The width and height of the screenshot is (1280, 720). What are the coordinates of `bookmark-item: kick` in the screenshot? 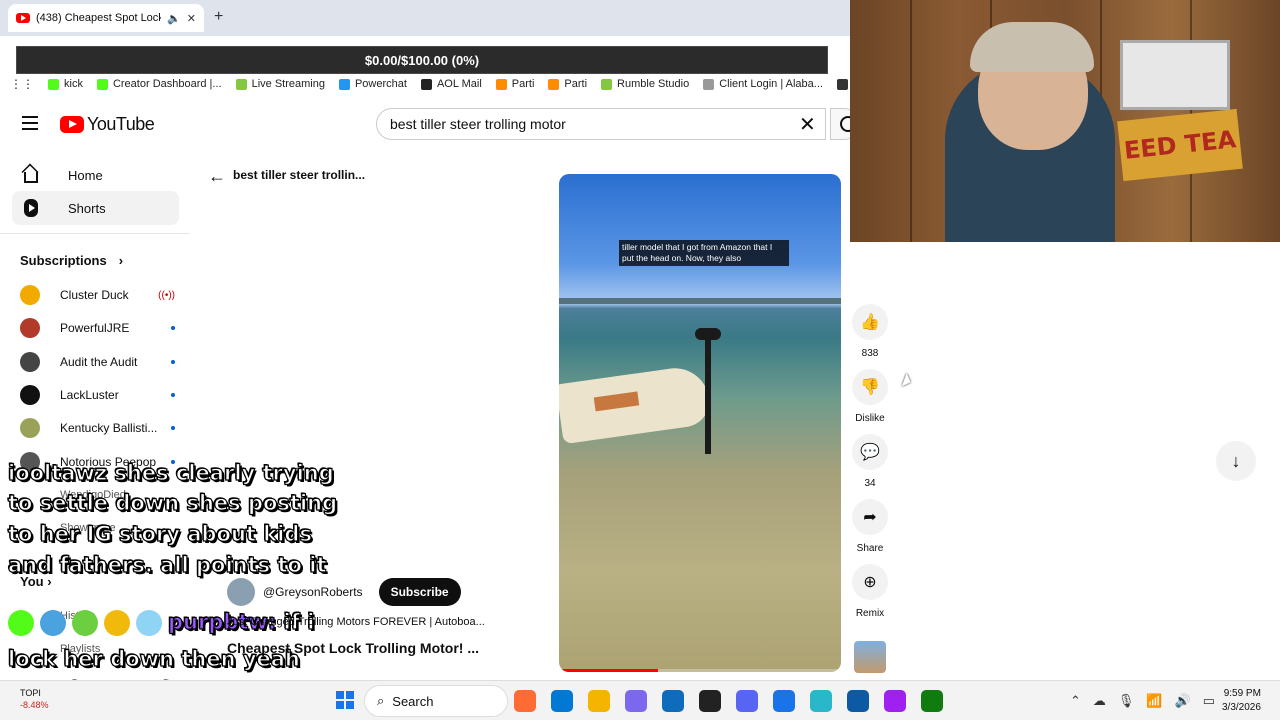 It's located at (65, 84).